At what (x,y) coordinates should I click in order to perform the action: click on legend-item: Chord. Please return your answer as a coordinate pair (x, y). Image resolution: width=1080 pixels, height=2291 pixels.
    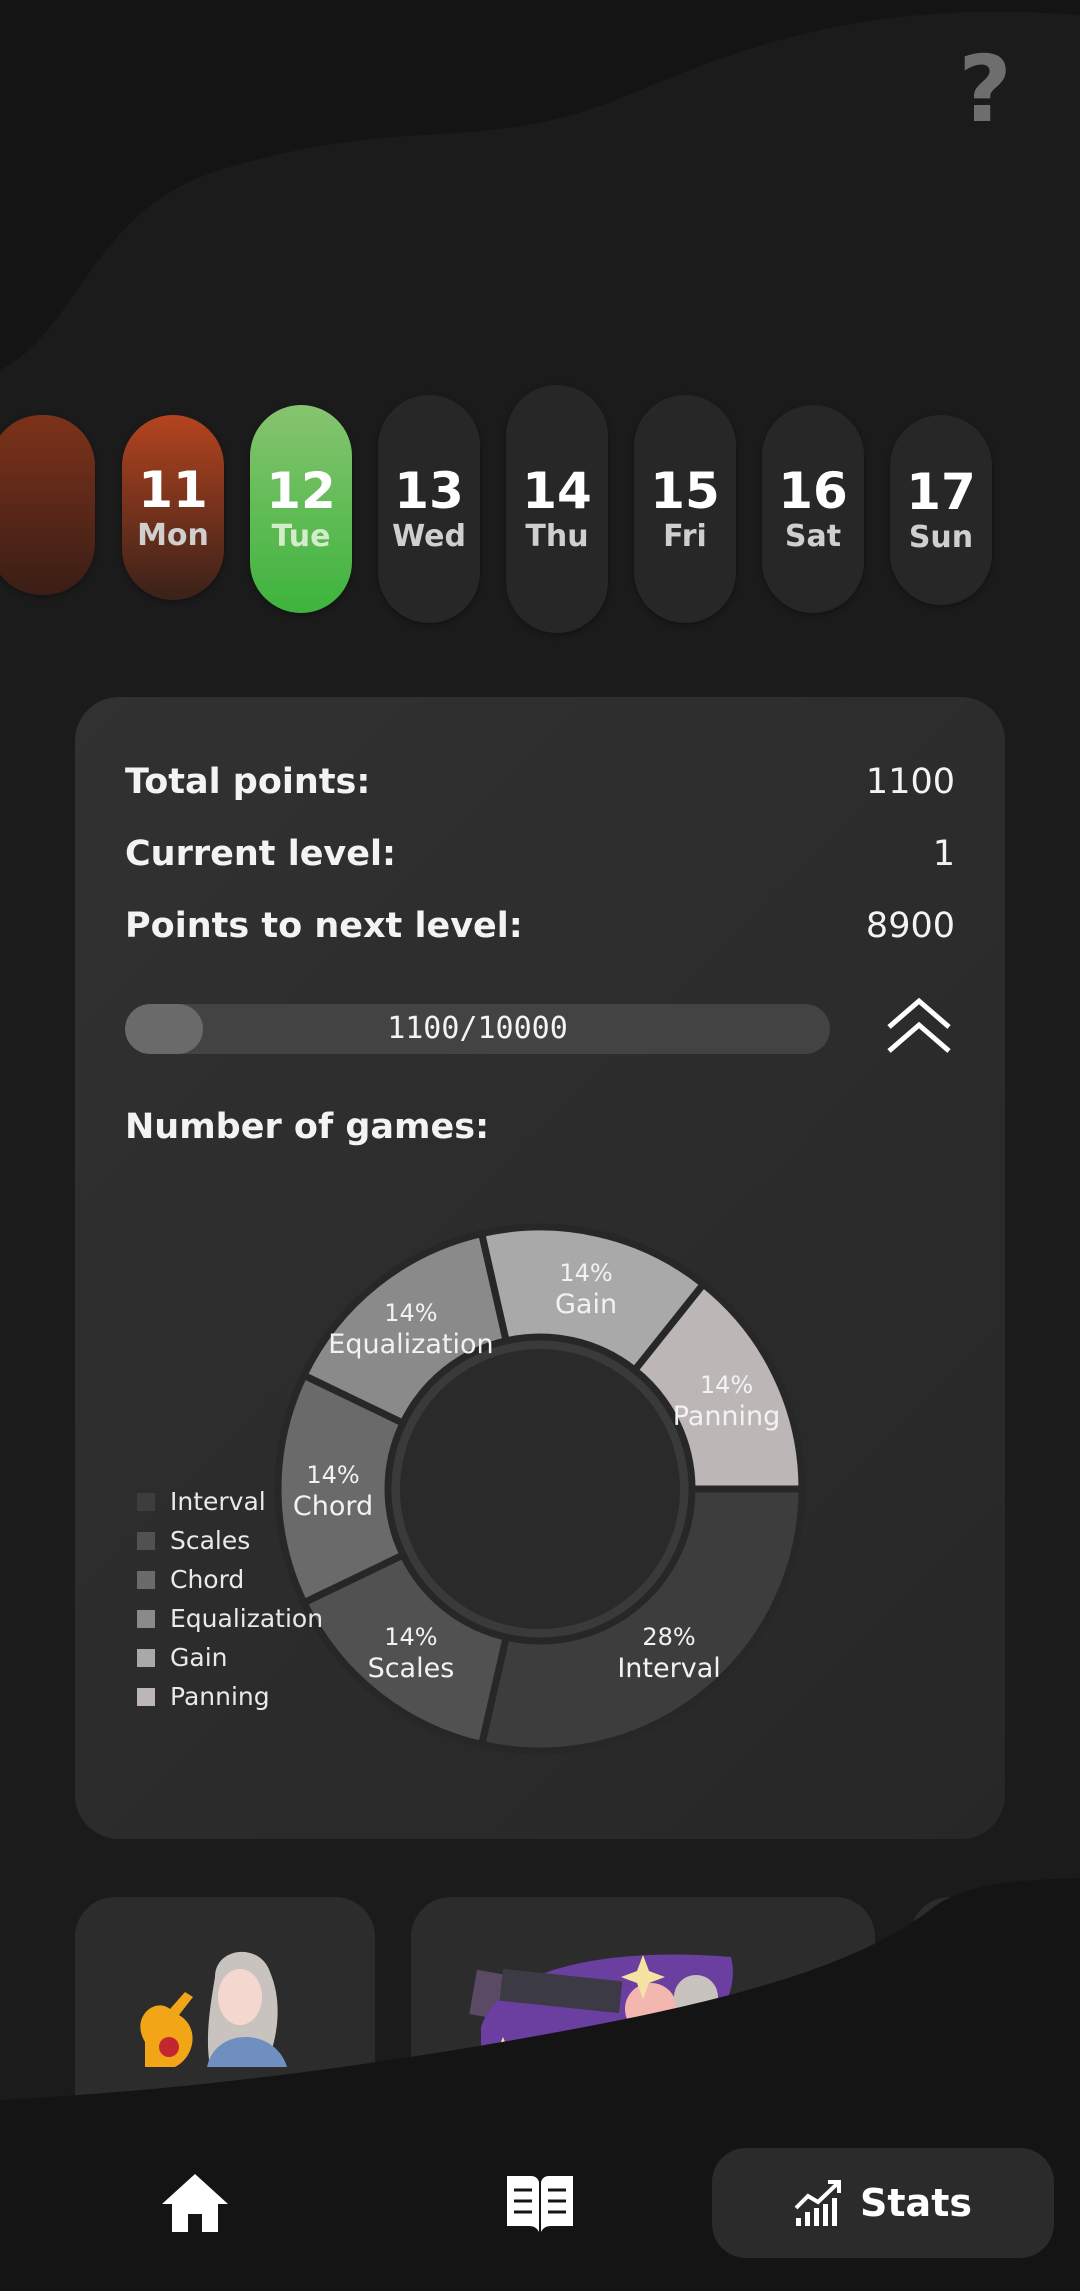
    Looking at the image, I should click on (230, 1579).